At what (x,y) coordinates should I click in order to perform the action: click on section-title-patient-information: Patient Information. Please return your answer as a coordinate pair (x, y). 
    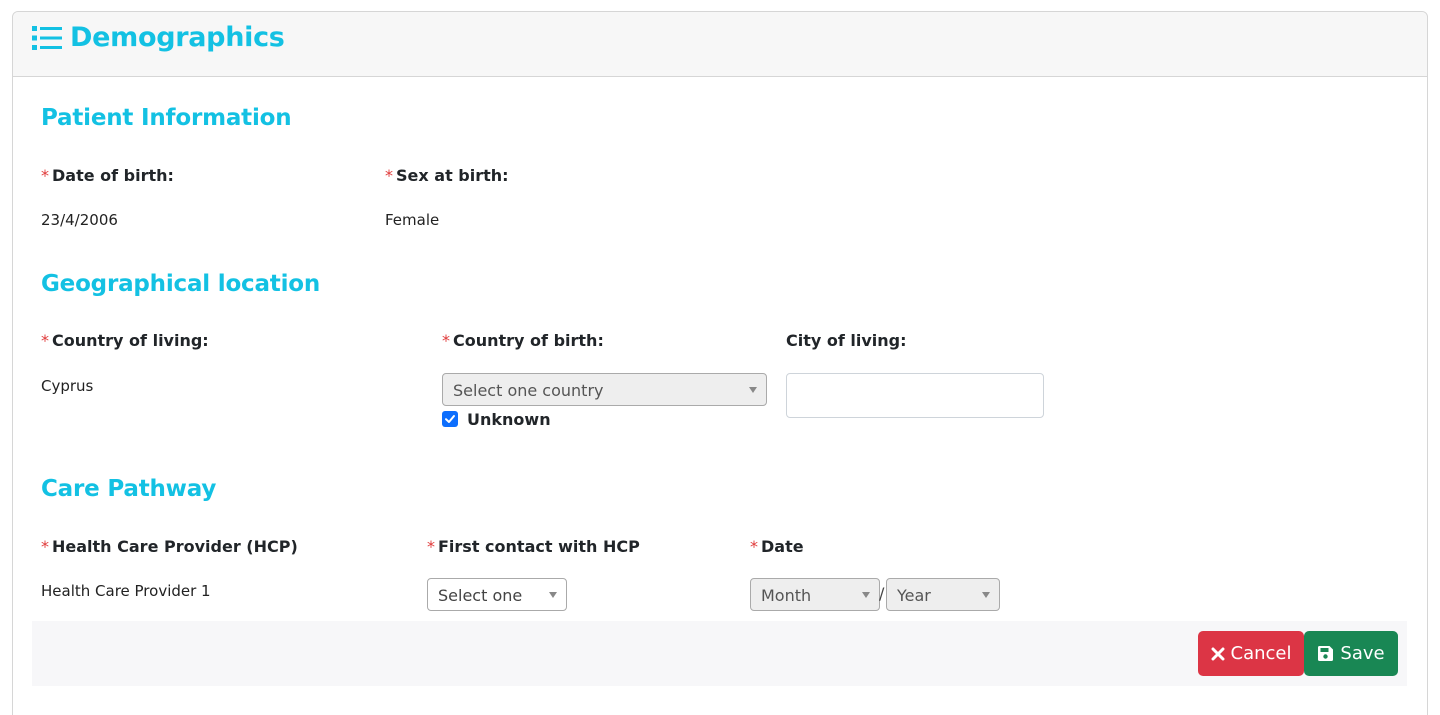
    Looking at the image, I should click on (166, 118).